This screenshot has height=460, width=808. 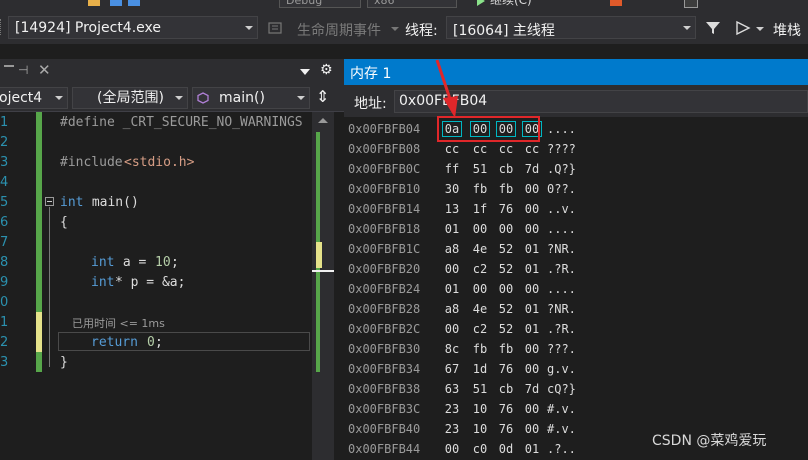 What do you see at coordinates (576, 269) in the screenshot?
I see `memory-row: 0x00FBFB20 00 c2 52 01 .?R.` at bounding box center [576, 269].